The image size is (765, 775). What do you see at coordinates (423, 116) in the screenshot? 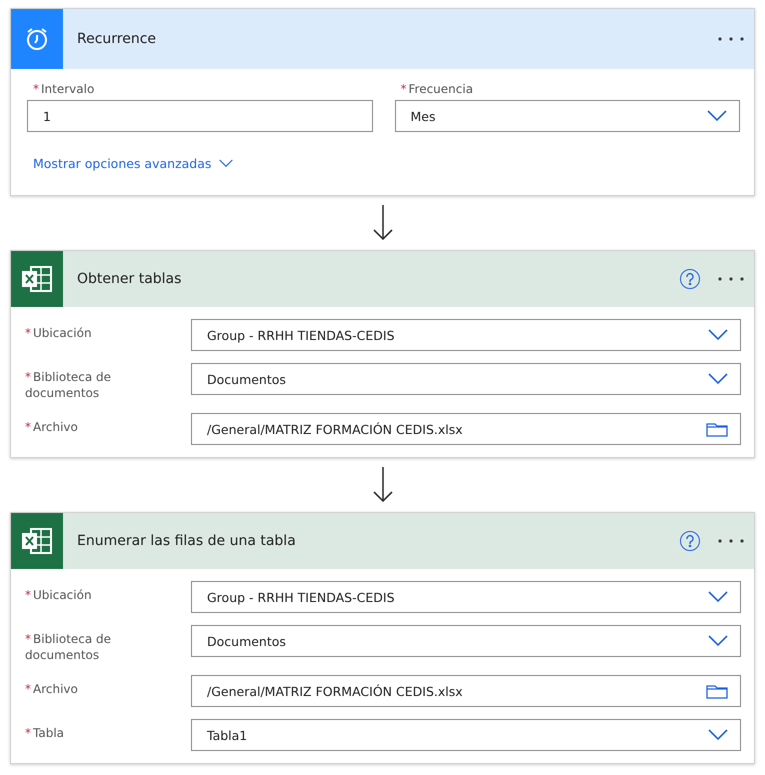
I see `field-value: Mes` at bounding box center [423, 116].